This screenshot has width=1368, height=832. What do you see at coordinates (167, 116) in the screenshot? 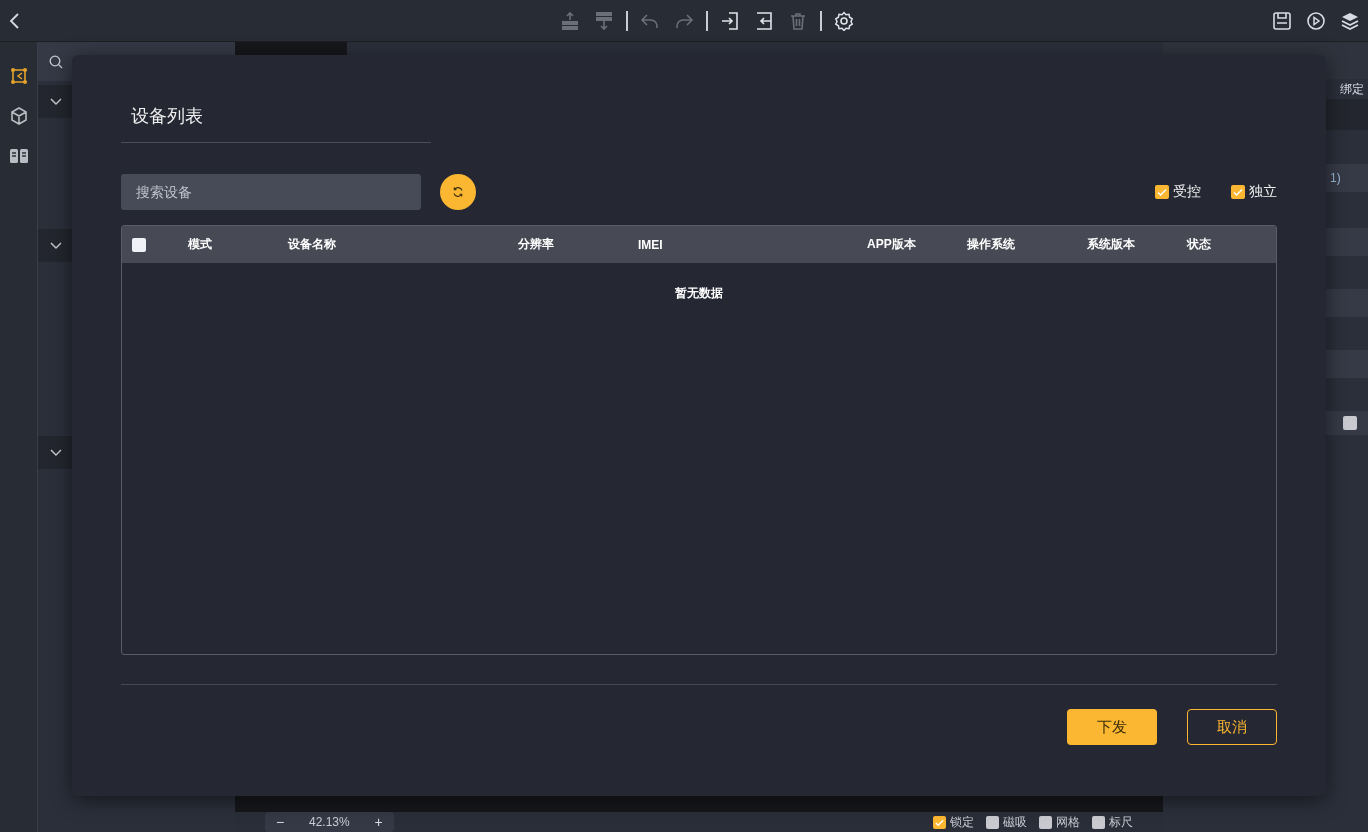
I see `dialog-title: 设备列表` at bounding box center [167, 116].